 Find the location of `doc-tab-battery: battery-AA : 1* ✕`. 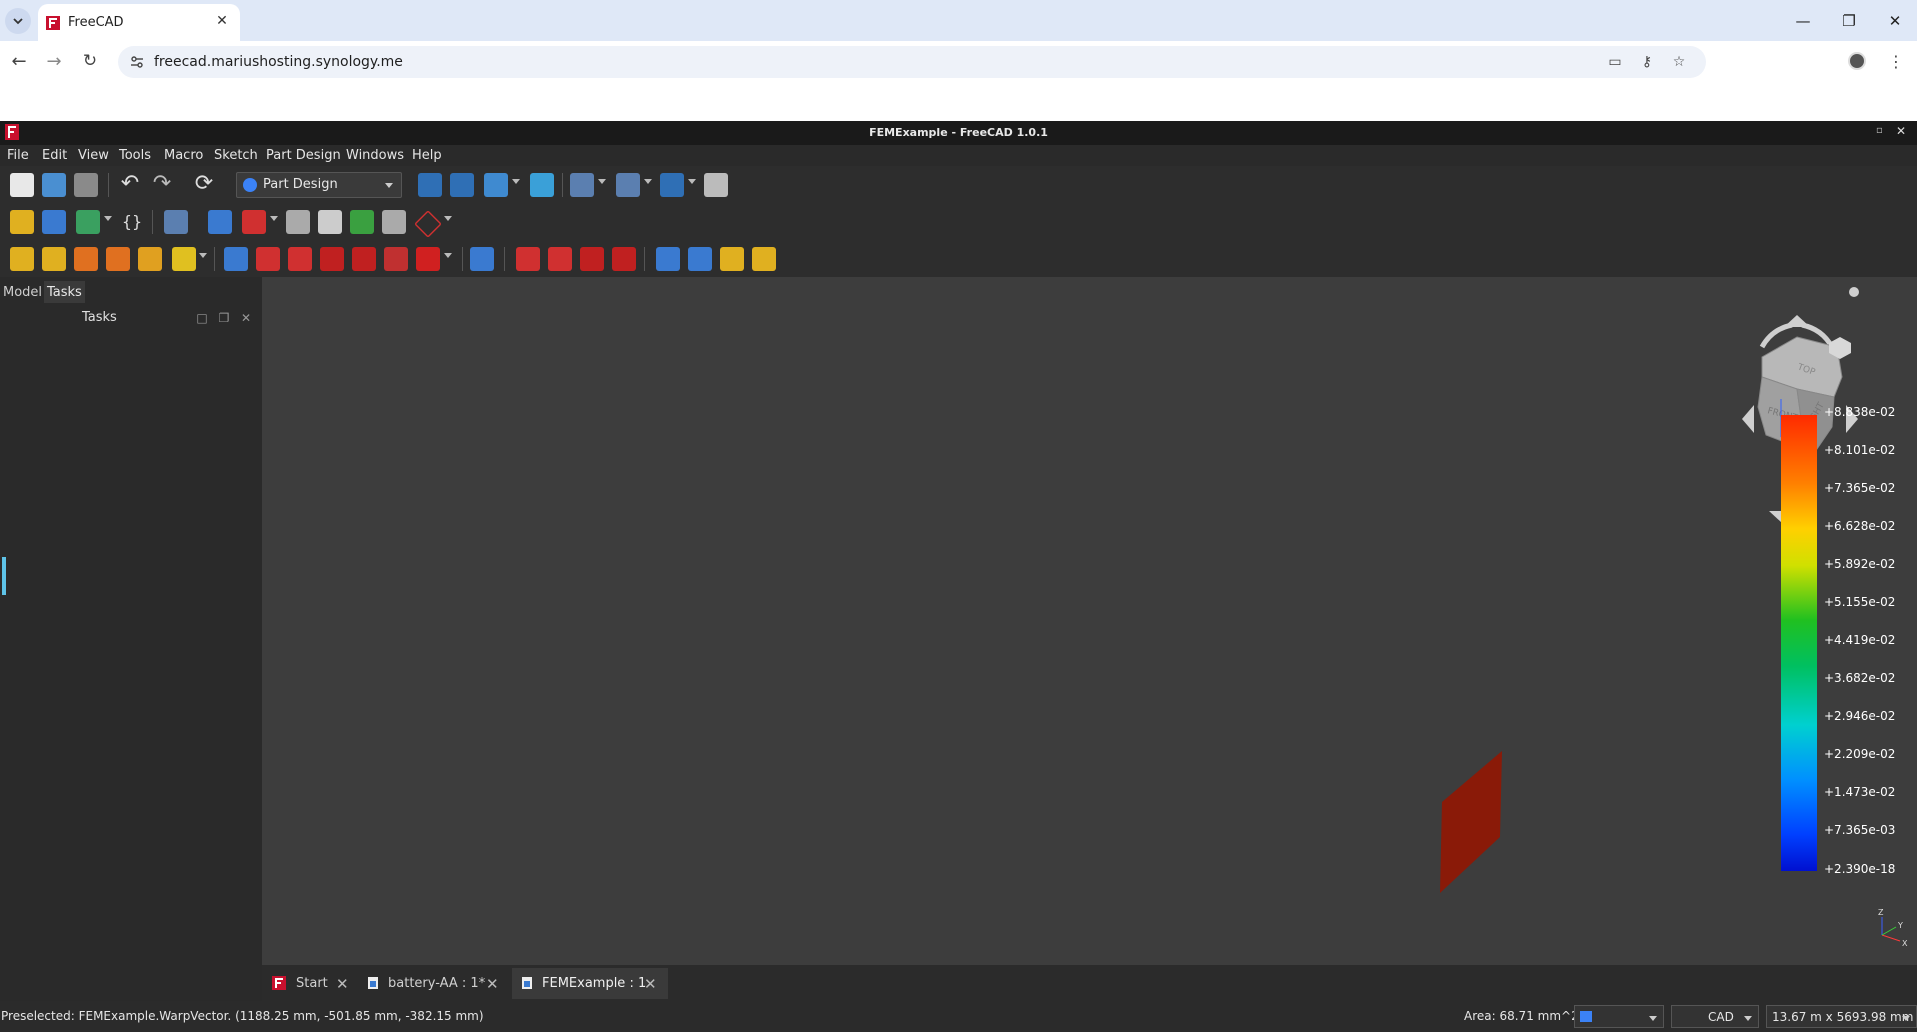

doc-tab-battery: battery-AA : 1* ✕ is located at coordinates (434, 983).